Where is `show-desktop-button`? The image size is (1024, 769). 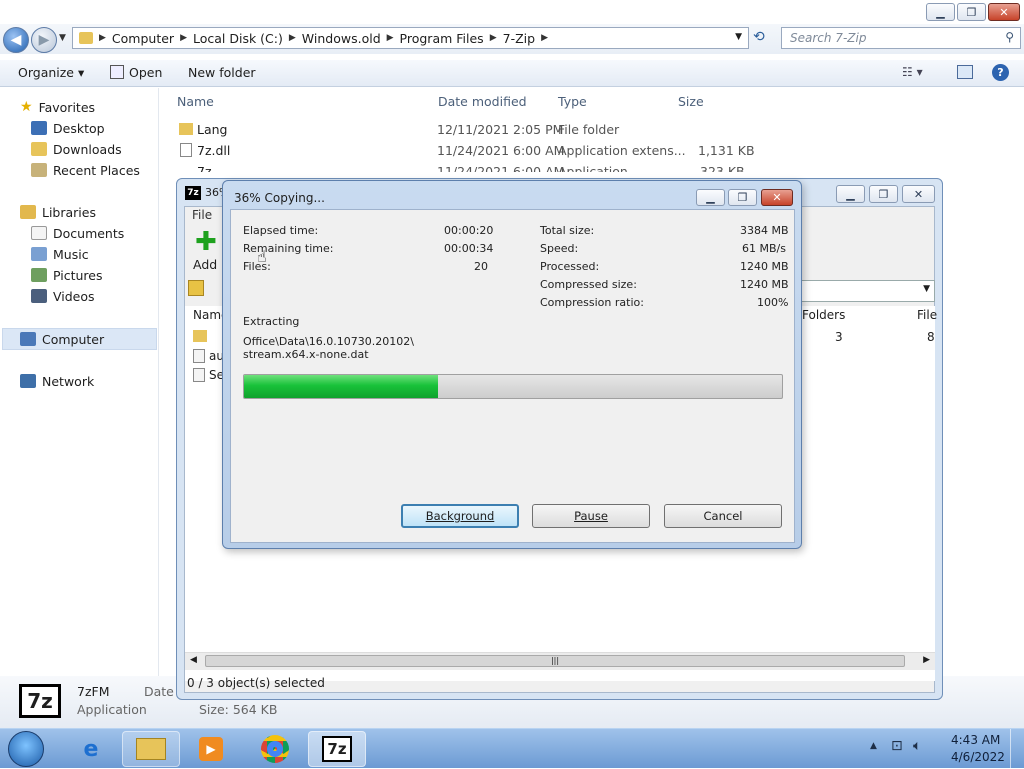
show-desktop-button is located at coordinates (1017, 749).